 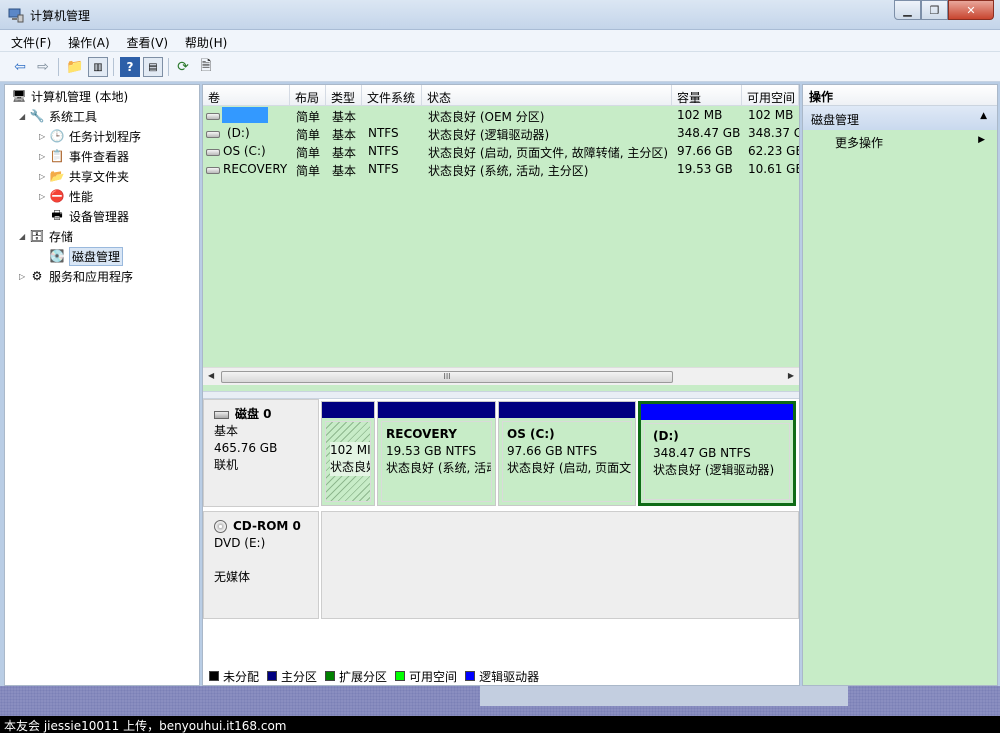 What do you see at coordinates (447, 377) in the screenshot?
I see `scroll-thumb: III` at bounding box center [447, 377].